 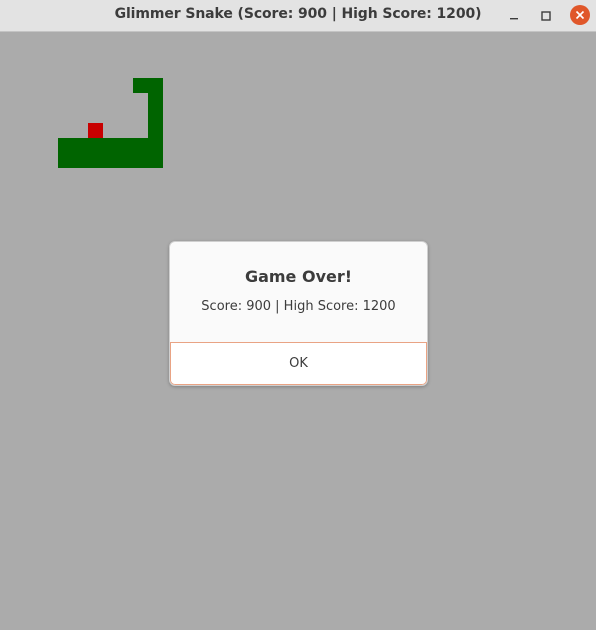 I want to click on close-icon, so click(x=580, y=15).